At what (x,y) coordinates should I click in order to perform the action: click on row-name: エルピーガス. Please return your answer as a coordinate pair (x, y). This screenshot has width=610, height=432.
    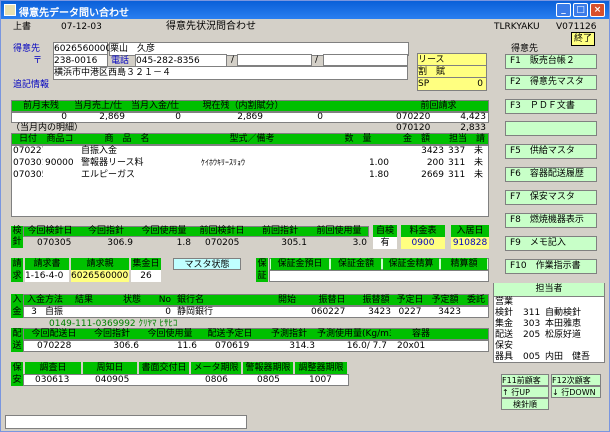
    Looking at the image, I should click on (108, 175).